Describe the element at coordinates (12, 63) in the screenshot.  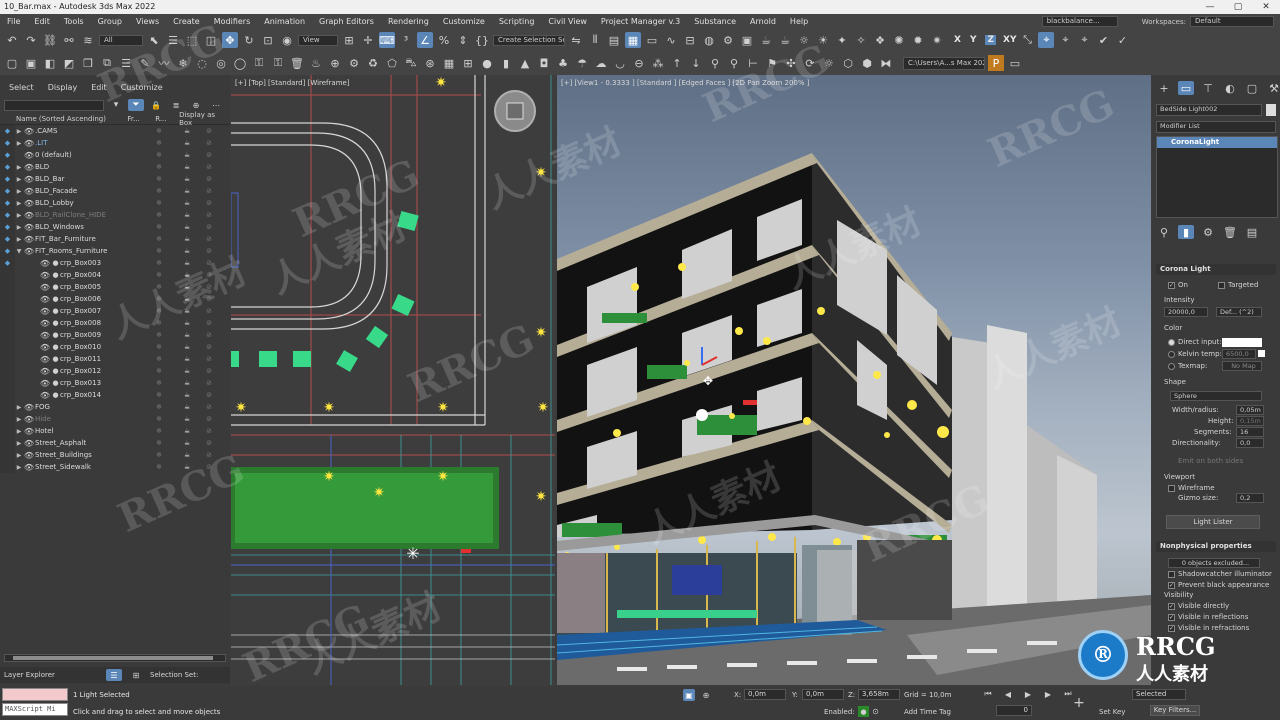
I see `new-scene-icon: ▢` at that location.